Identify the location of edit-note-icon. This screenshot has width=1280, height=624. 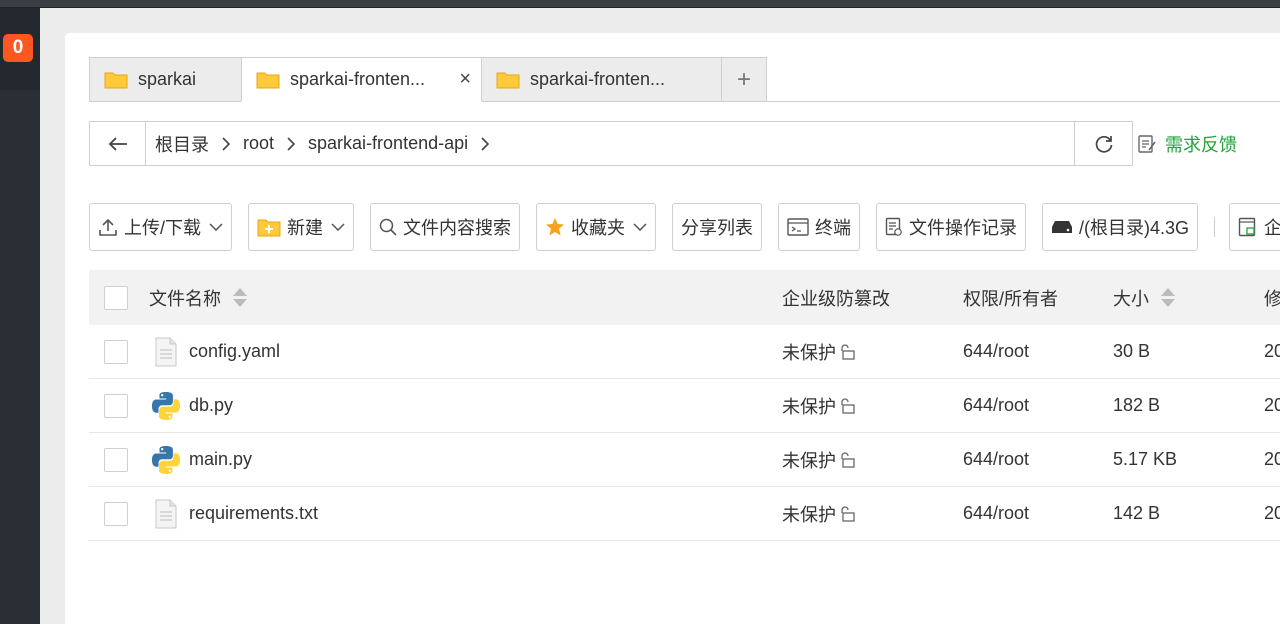
(1147, 144).